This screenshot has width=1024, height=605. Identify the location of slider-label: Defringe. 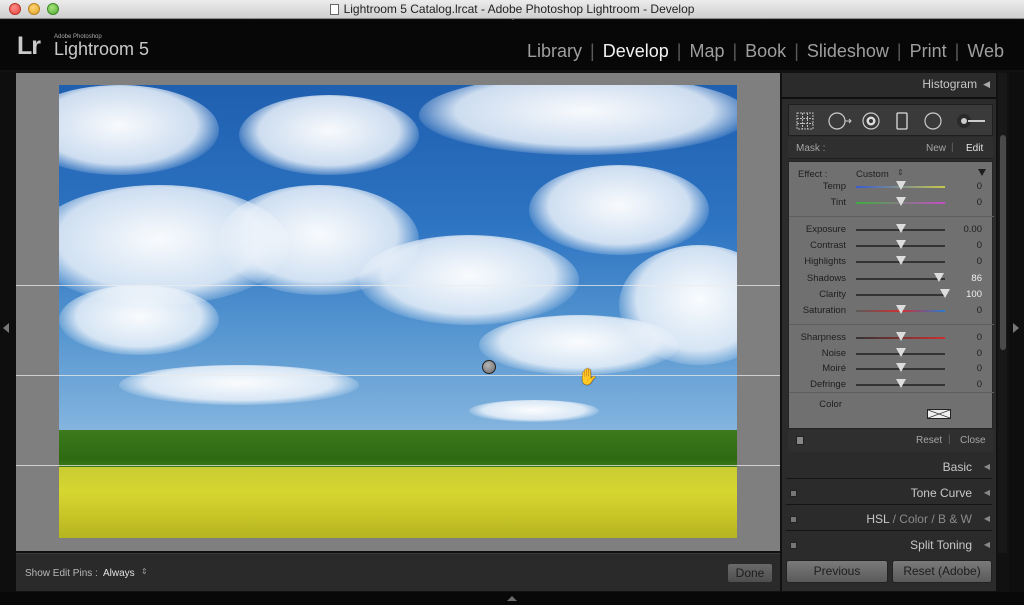
(828, 384).